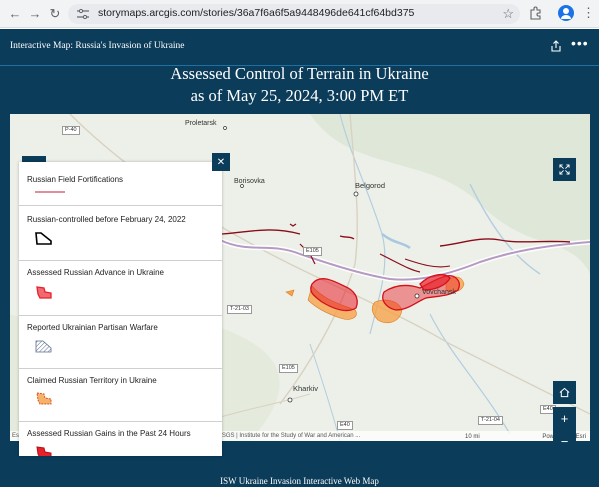 This screenshot has width=599, height=487. Describe the element at coordinates (249, 181) in the screenshot. I see `place-label: Borisovka` at that location.